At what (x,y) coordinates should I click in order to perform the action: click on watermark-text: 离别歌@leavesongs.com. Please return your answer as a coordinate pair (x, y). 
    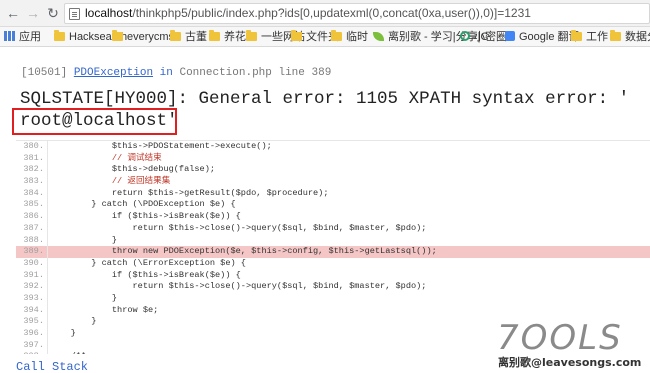
    Looking at the image, I should click on (570, 362).